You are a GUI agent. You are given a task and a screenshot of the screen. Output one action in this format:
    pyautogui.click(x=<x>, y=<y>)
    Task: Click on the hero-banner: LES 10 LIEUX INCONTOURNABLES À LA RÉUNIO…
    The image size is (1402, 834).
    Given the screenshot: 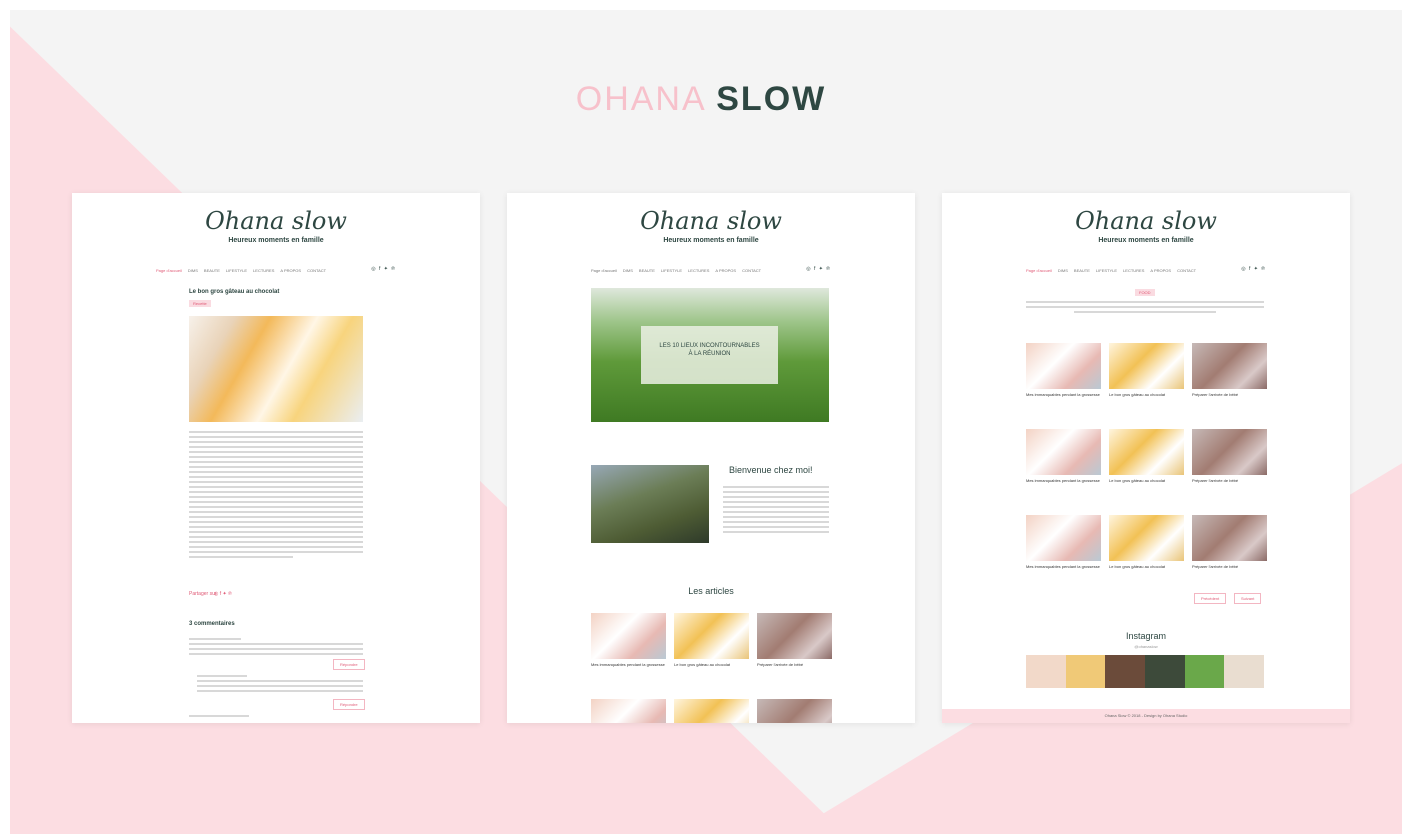 What is the action you would take?
    pyautogui.click(x=710, y=355)
    